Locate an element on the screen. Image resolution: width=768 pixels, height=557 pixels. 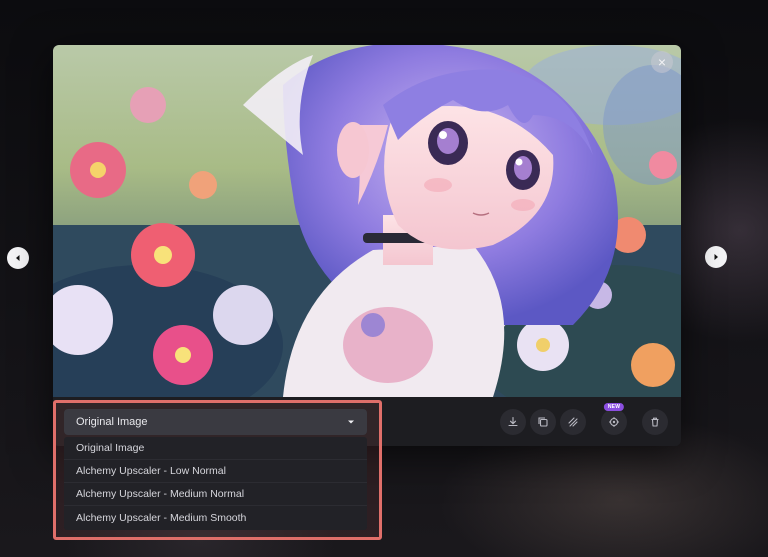
chevron-right-icon is located at coordinates (716, 257).